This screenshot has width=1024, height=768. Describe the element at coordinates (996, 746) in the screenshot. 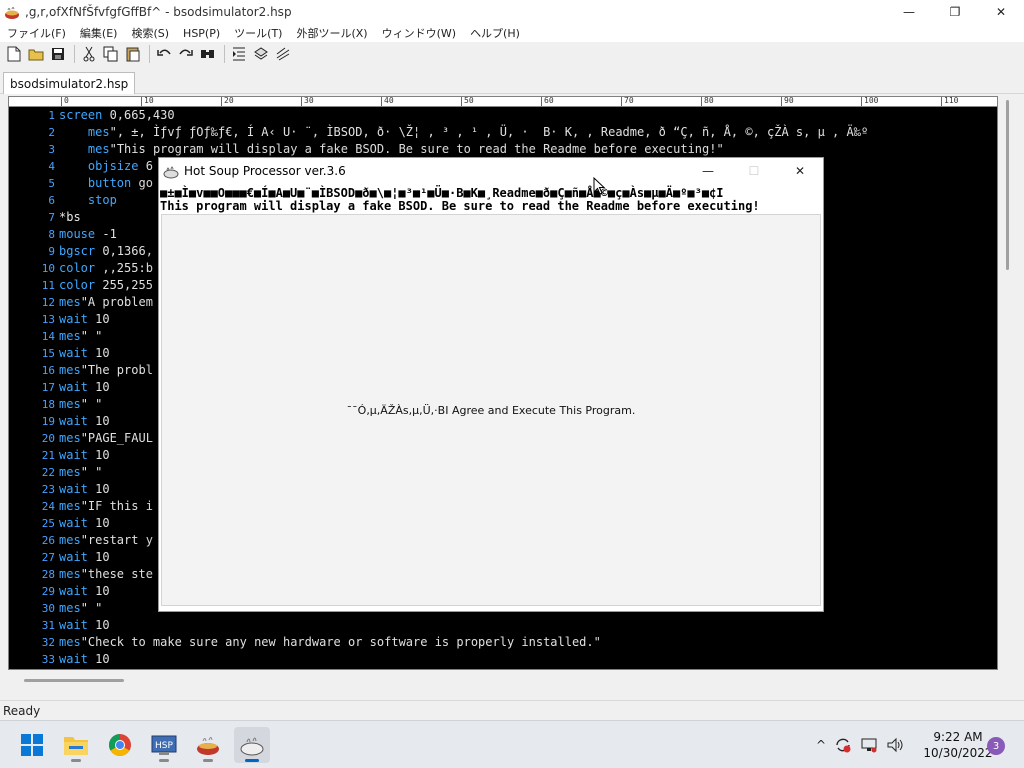

I see `notification-badge: 3` at that location.